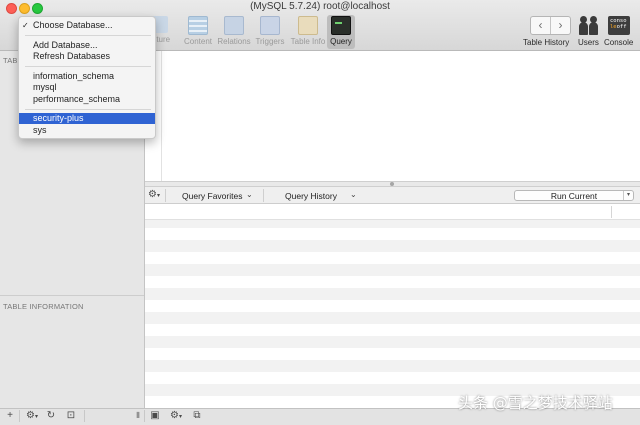 This screenshot has width=640, height=425. I want to click on resize-grip-icon: ⦀, so click(138, 415).